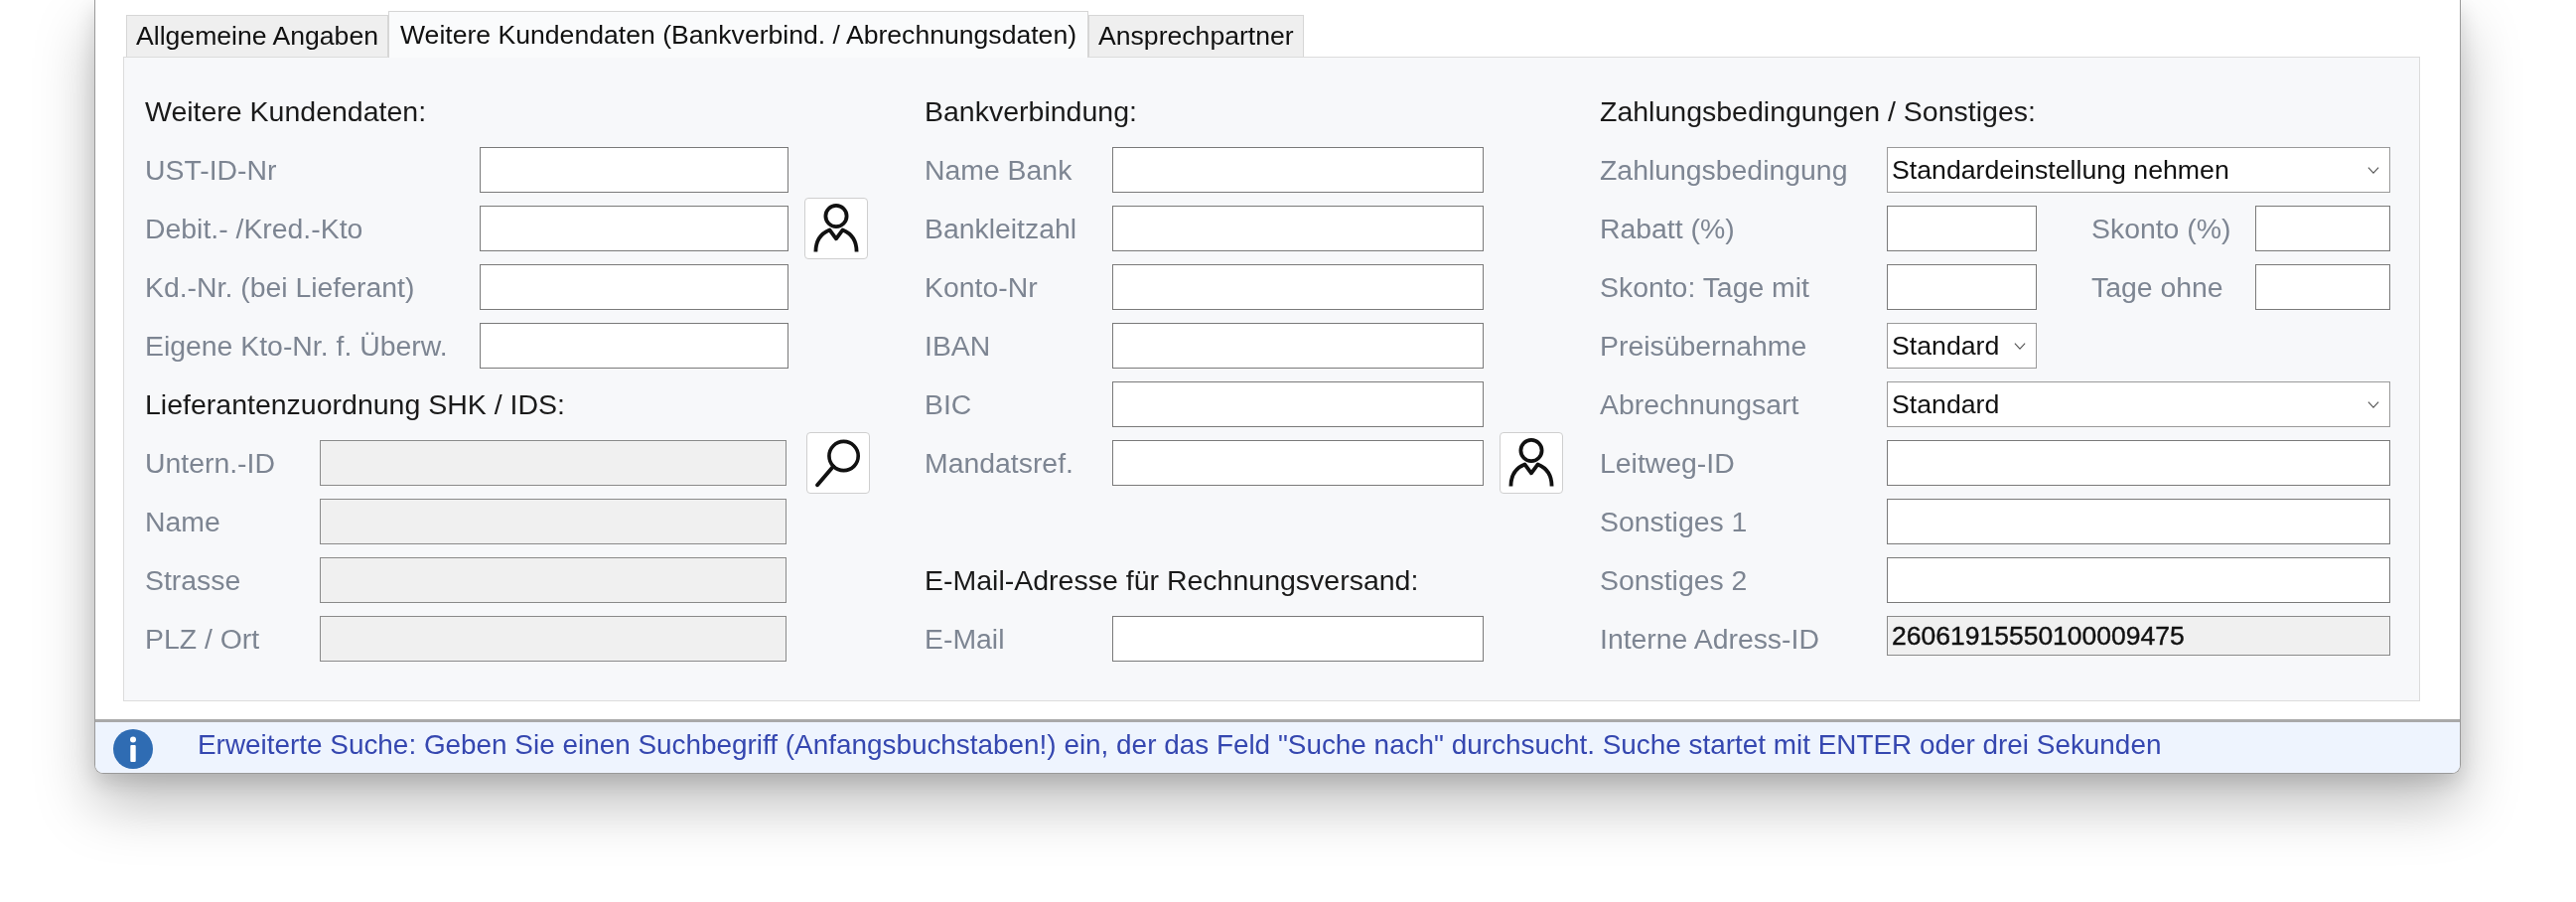  Describe the element at coordinates (133, 749) in the screenshot. I see `info-icon` at that location.